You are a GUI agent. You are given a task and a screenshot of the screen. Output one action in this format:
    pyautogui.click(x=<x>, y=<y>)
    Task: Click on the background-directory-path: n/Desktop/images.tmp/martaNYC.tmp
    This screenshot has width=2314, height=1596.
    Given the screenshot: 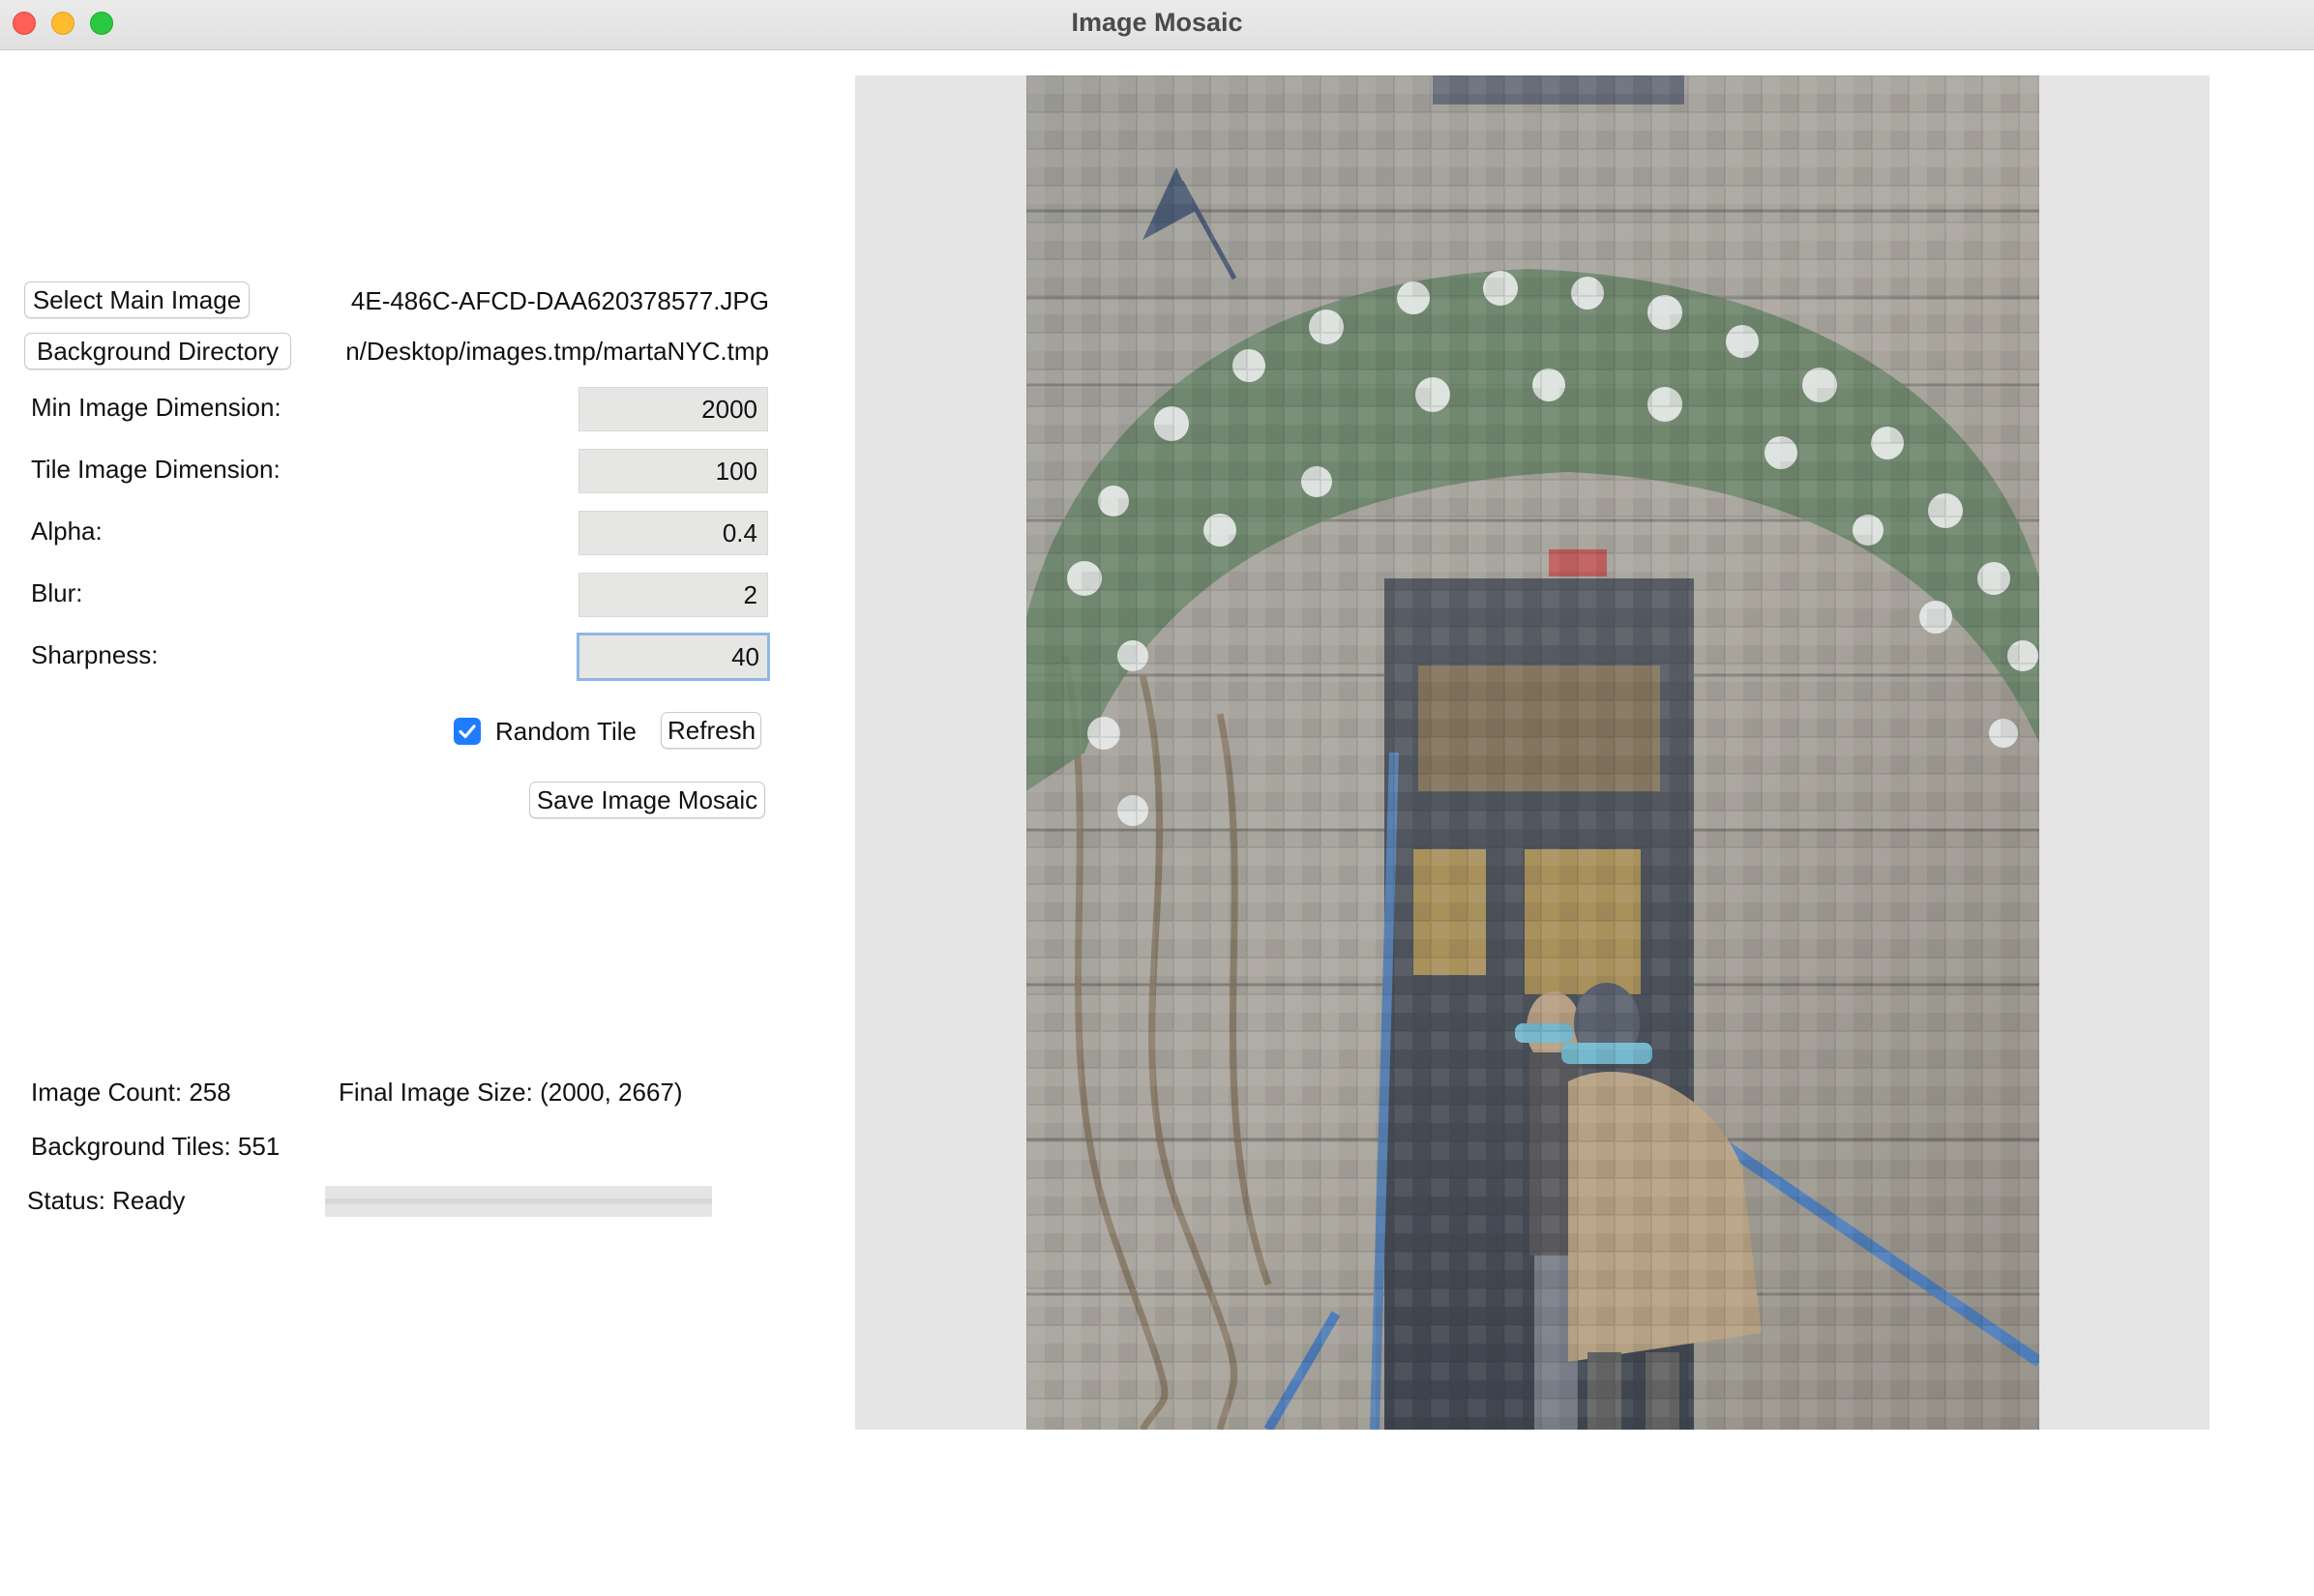 What is the action you would take?
    pyautogui.click(x=557, y=351)
    